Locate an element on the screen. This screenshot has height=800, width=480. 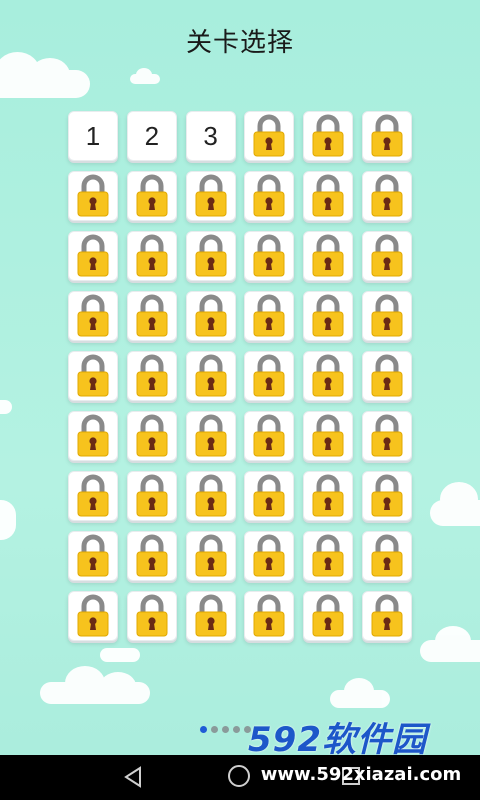
level-number: 2 is located at coordinates (152, 135).